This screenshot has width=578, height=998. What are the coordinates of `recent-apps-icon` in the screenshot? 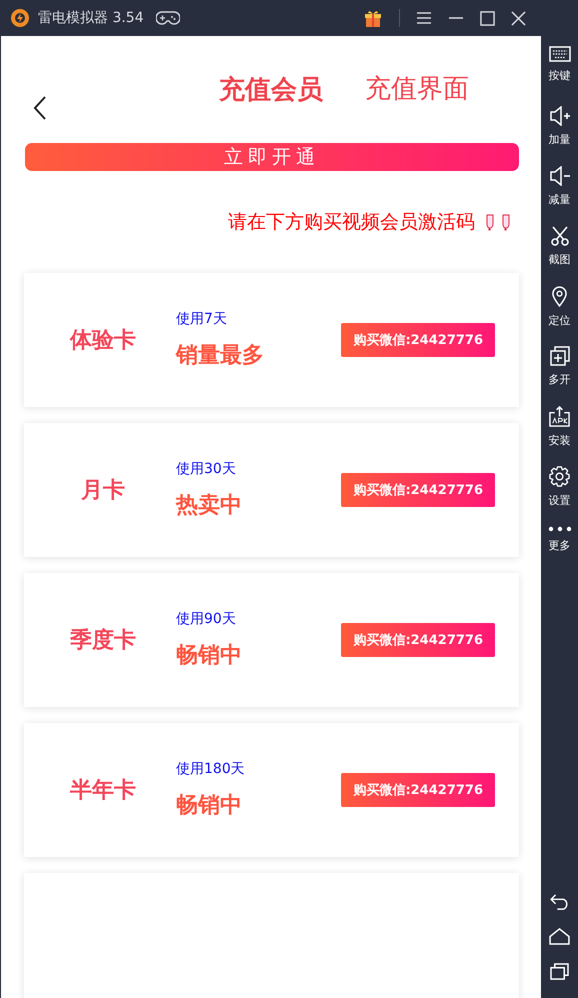 It's located at (559, 971).